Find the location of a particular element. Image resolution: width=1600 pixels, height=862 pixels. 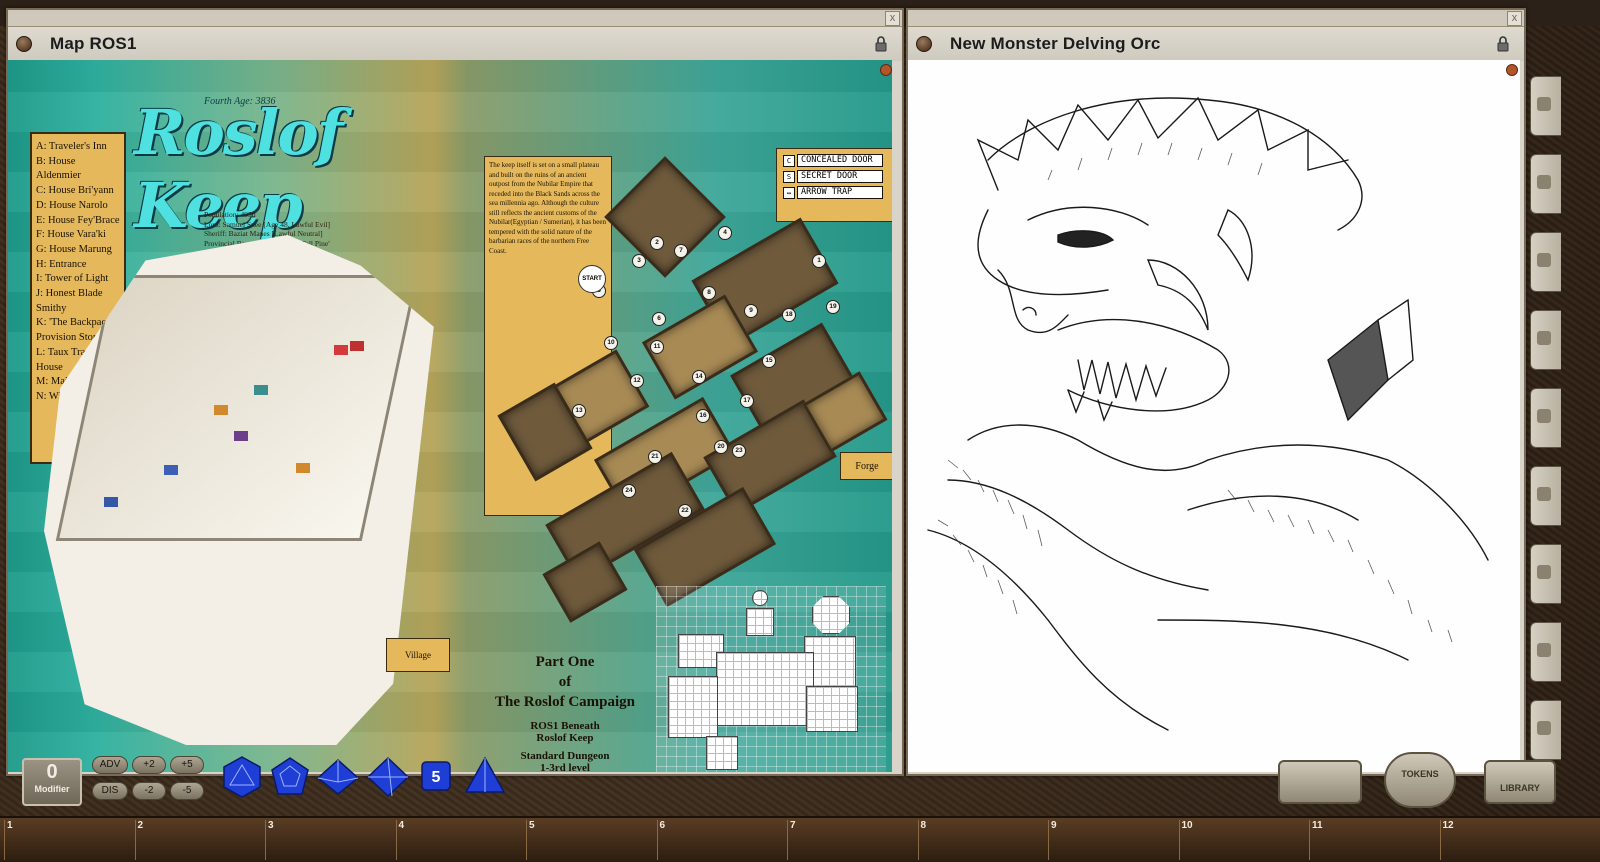

svg-text: 5 is located at coordinates (436, 777).